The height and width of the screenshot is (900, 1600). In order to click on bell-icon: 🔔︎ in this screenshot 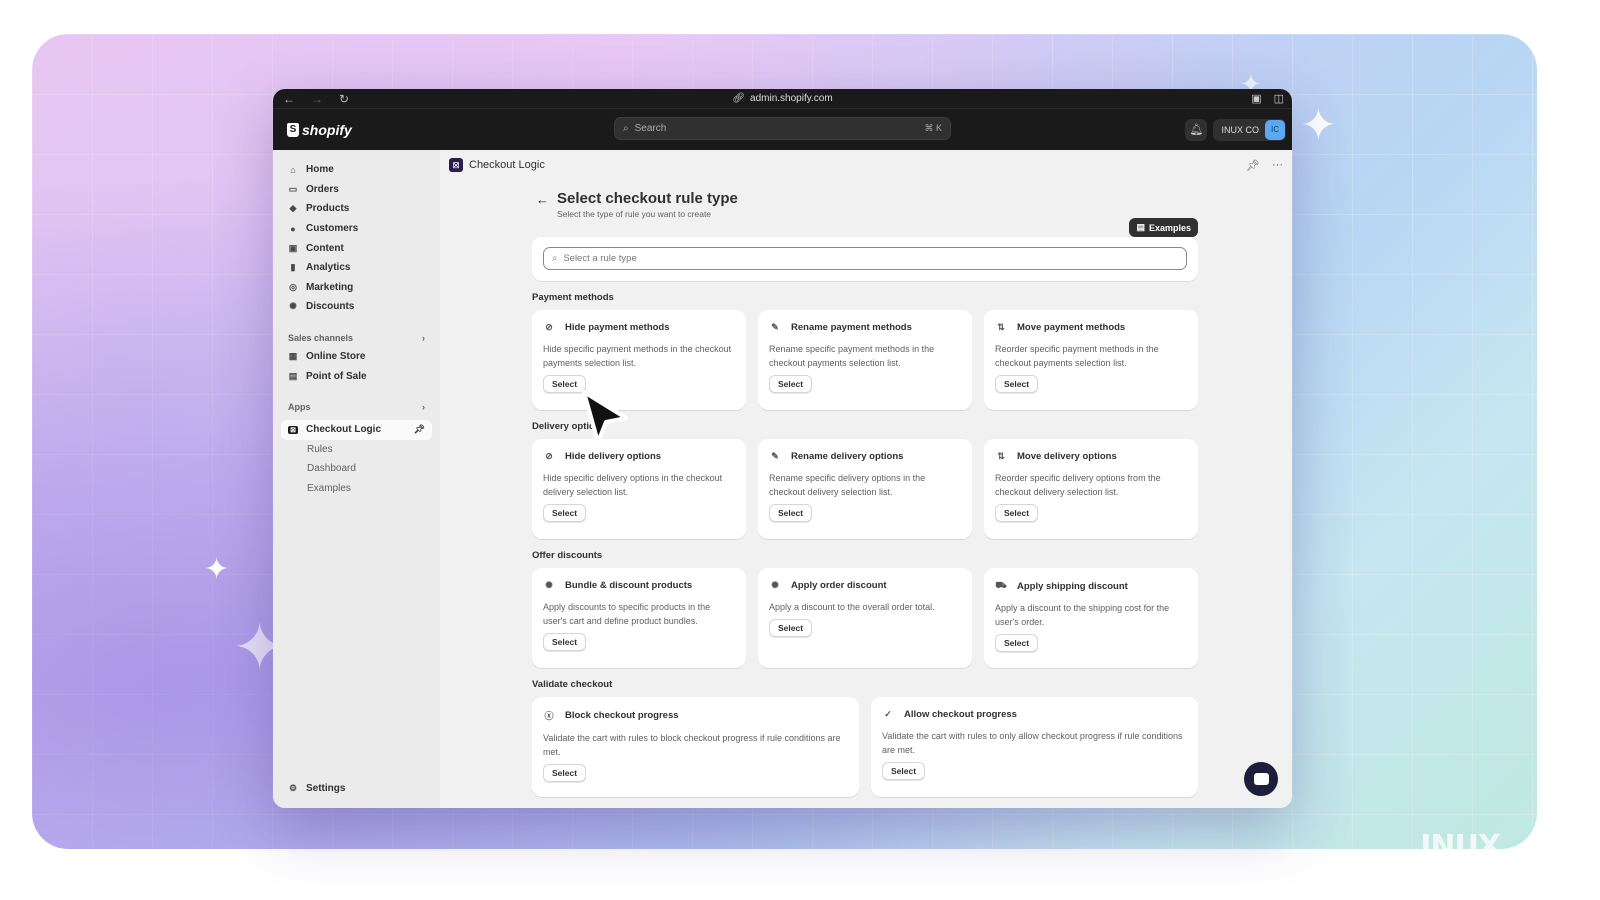, I will do `click(1196, 130)`.